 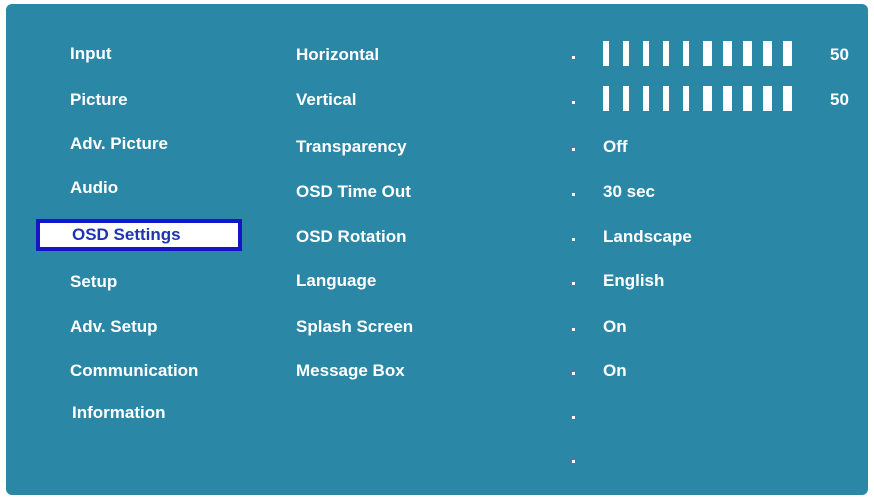 What do you see at coordinates (114, 327) in the screenshot?
I see `menu-item-adv-setup: Adv. Setup` at bounding box center [114, 327].